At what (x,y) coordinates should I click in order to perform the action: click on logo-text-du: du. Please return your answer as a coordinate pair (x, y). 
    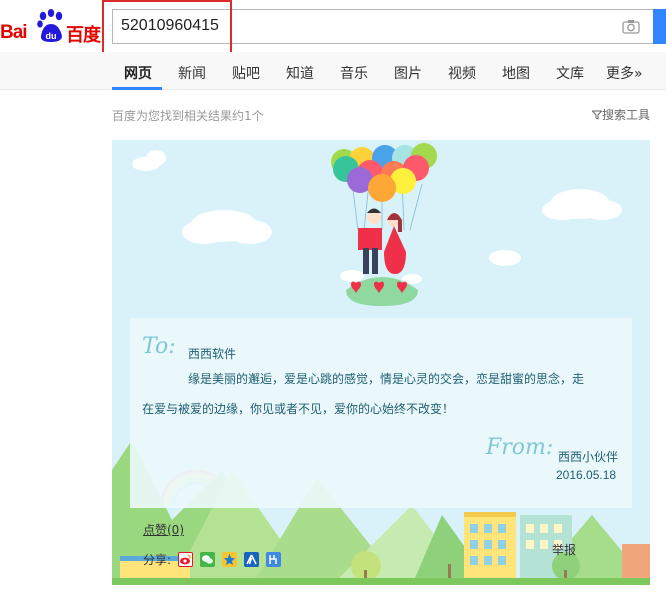
    Looking at the image, I should click on (51, 36).